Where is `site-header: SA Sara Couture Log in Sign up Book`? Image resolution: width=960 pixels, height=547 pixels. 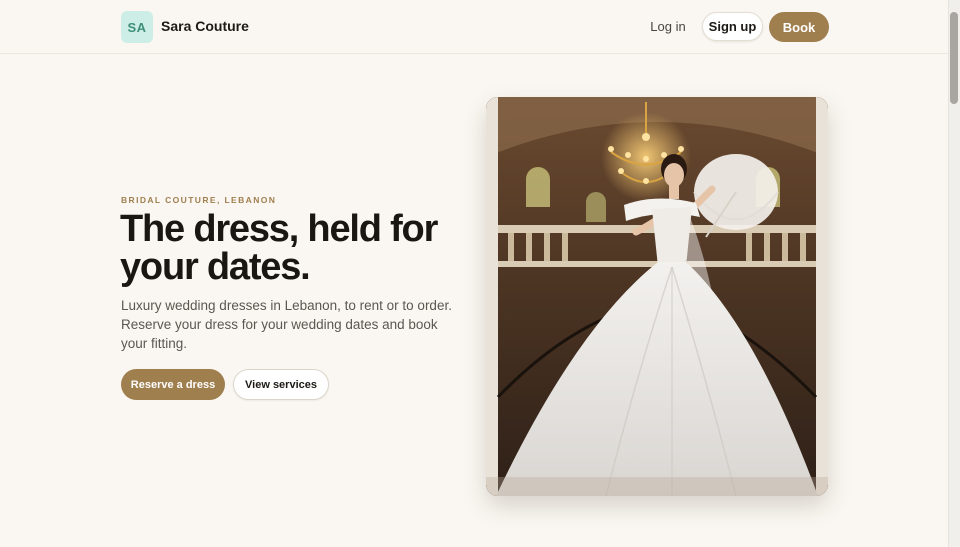
site-header: SA Sara Couture Log in Sign up Book is located at coordinates (474, 27).